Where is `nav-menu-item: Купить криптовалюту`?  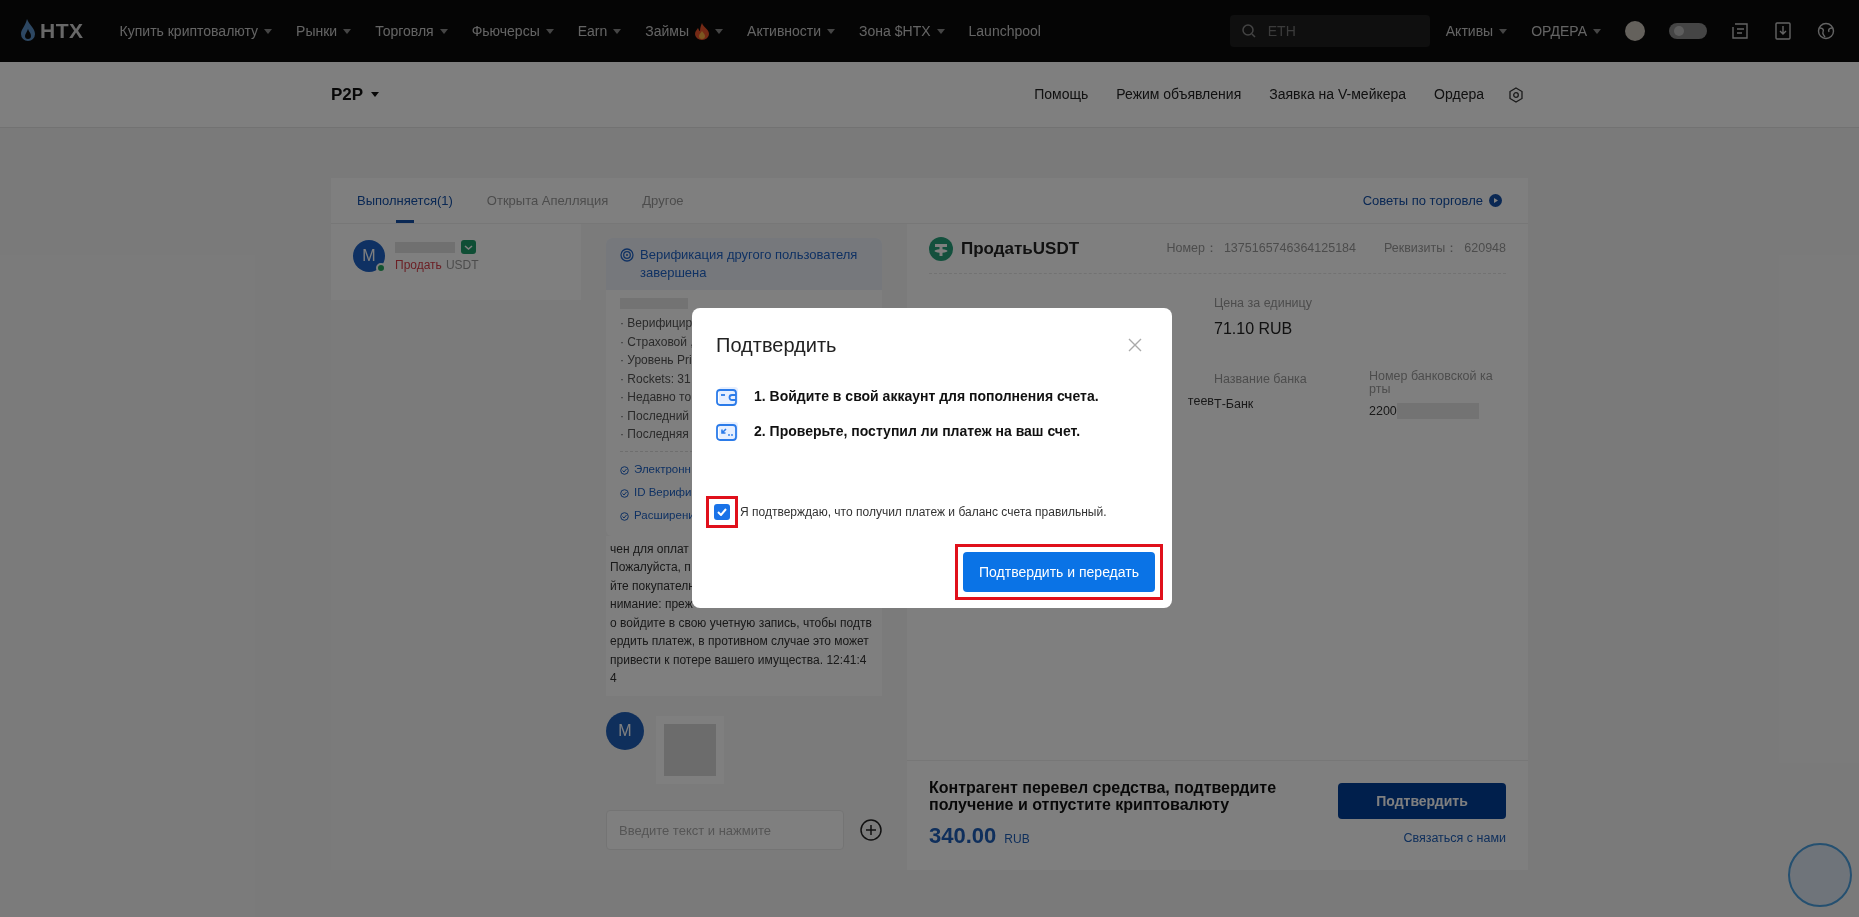
nav-menu-item: Купить криптовалюту is located at coordinates (196, 31).